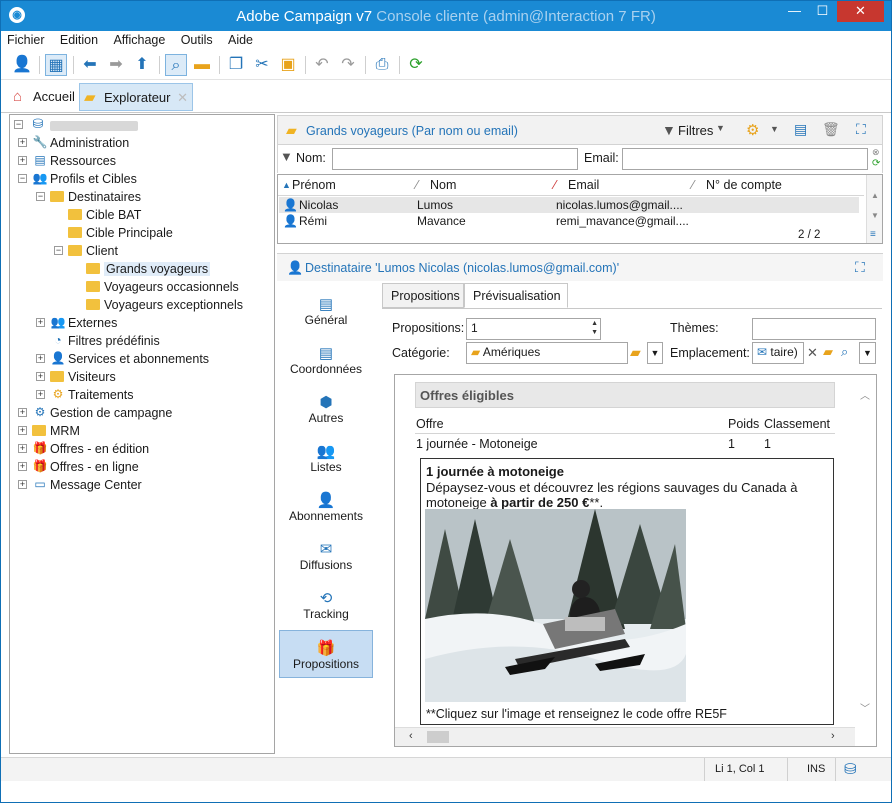 The width and height of the screenshot is (892, 803). I want to click on categorie-dropdown-icon: ▼, so click(655, 353).